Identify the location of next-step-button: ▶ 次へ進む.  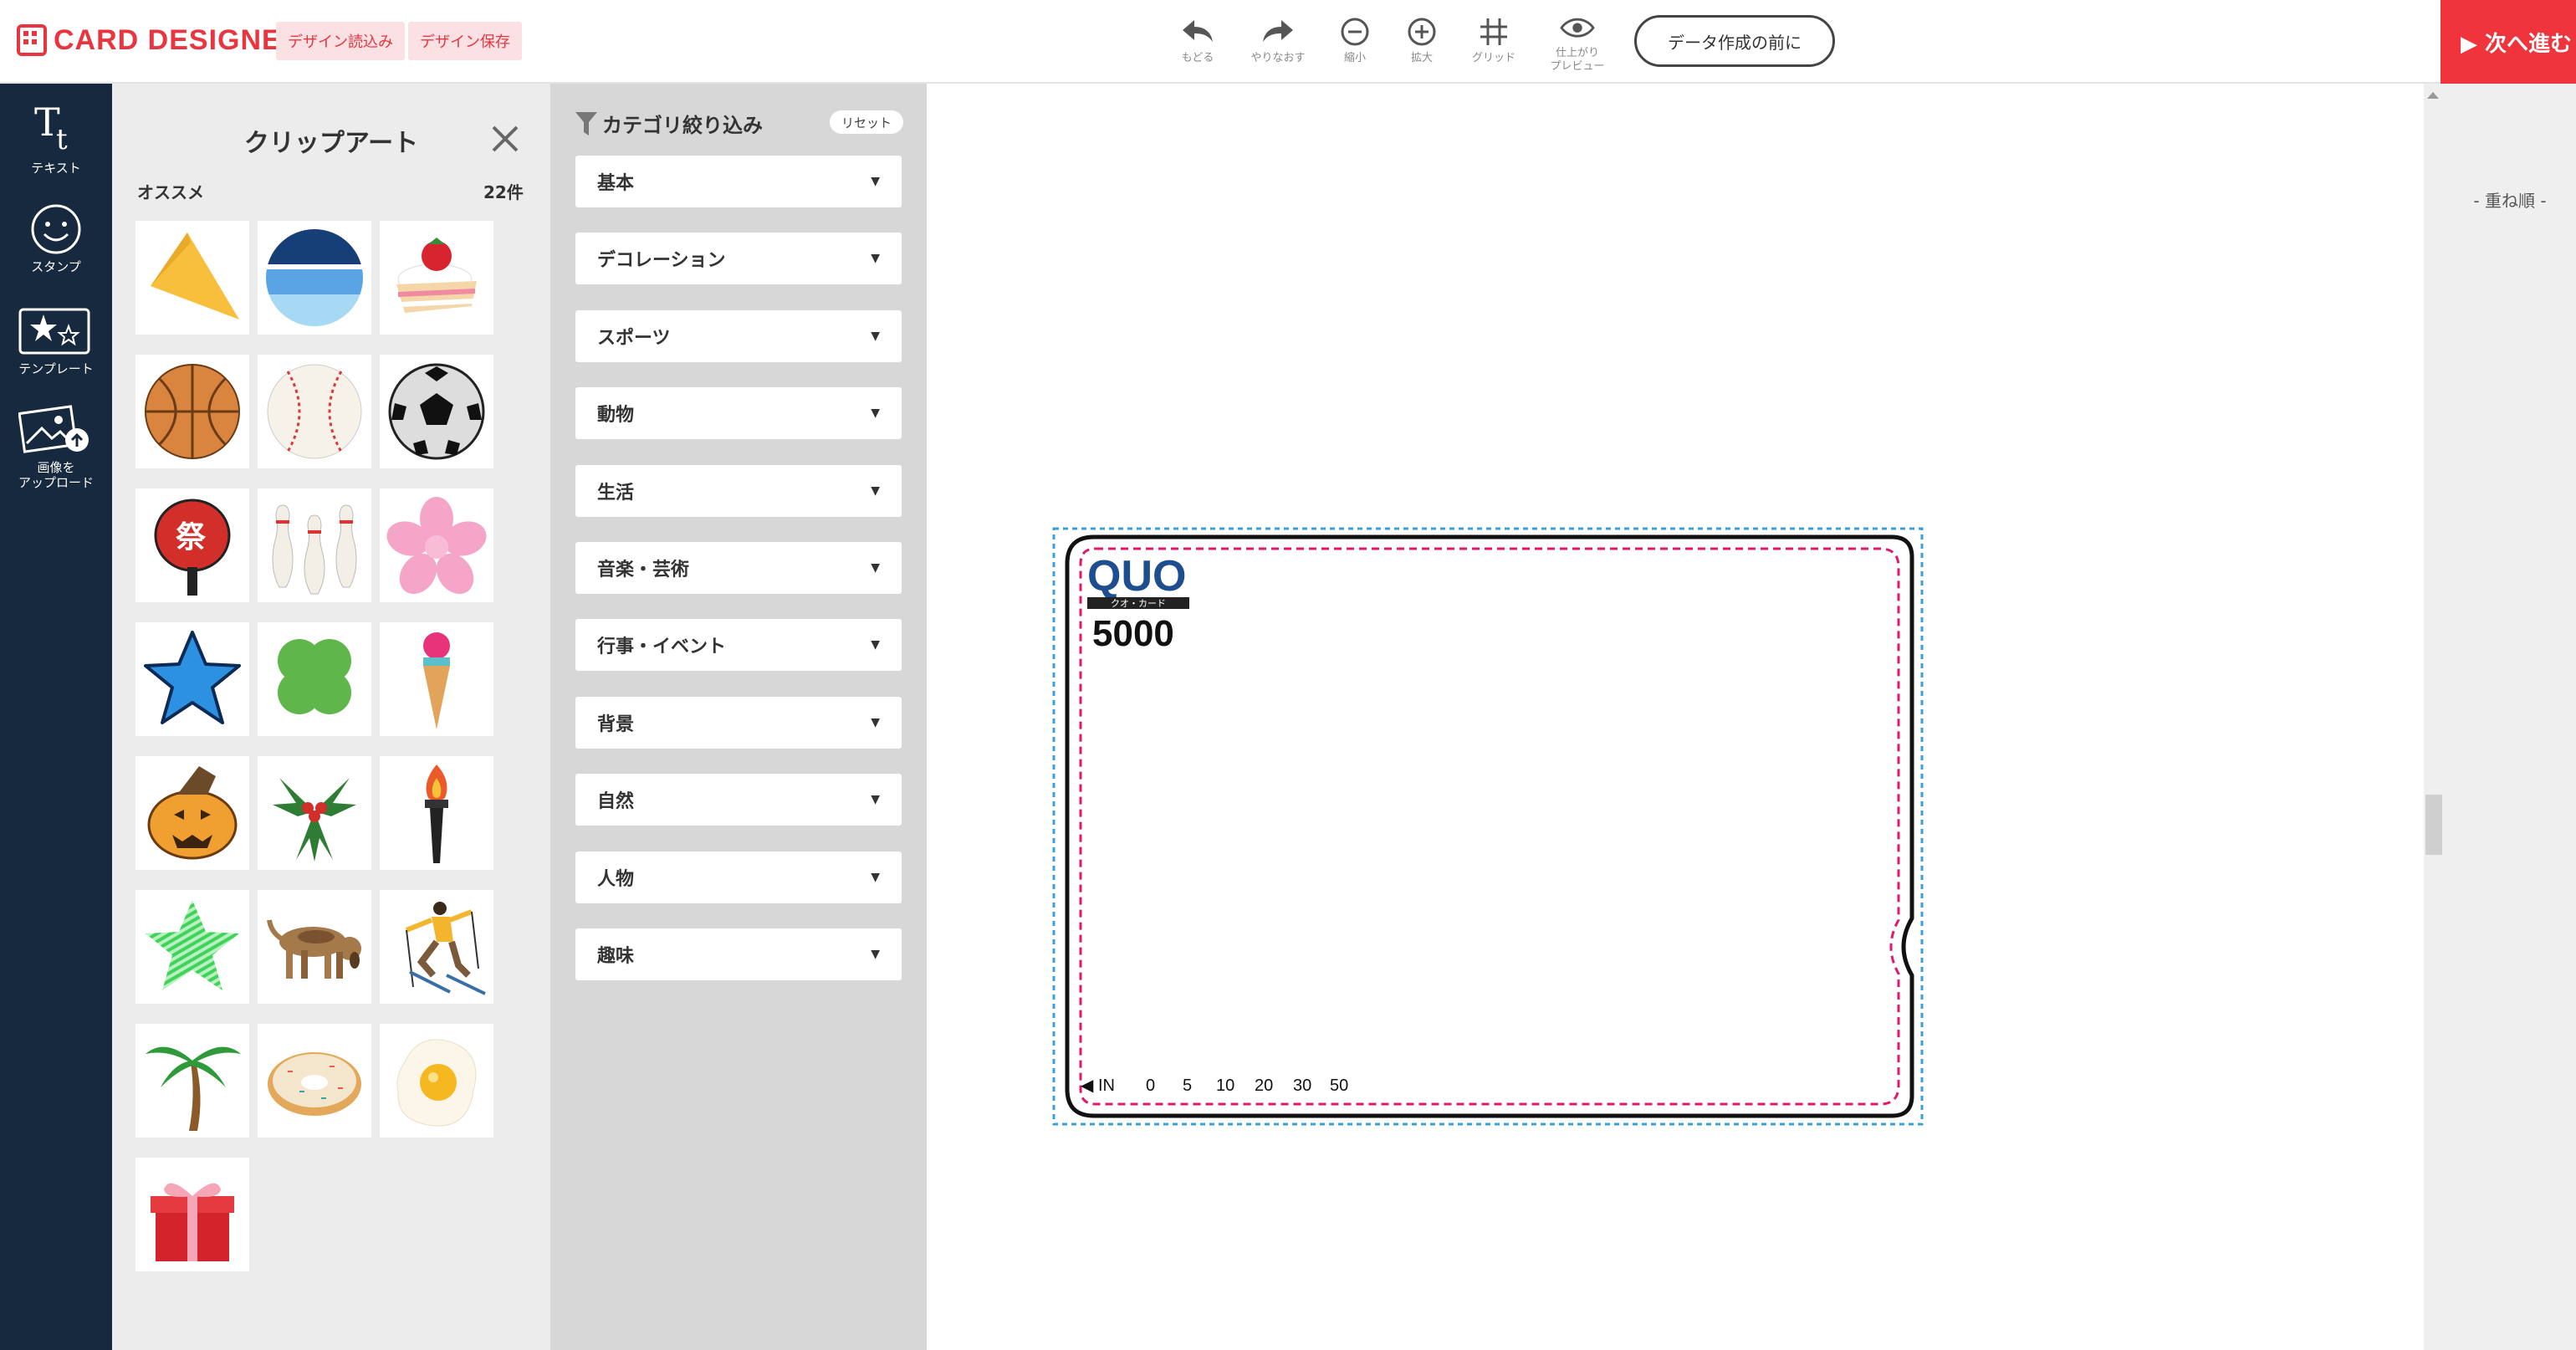
(2508, 42).